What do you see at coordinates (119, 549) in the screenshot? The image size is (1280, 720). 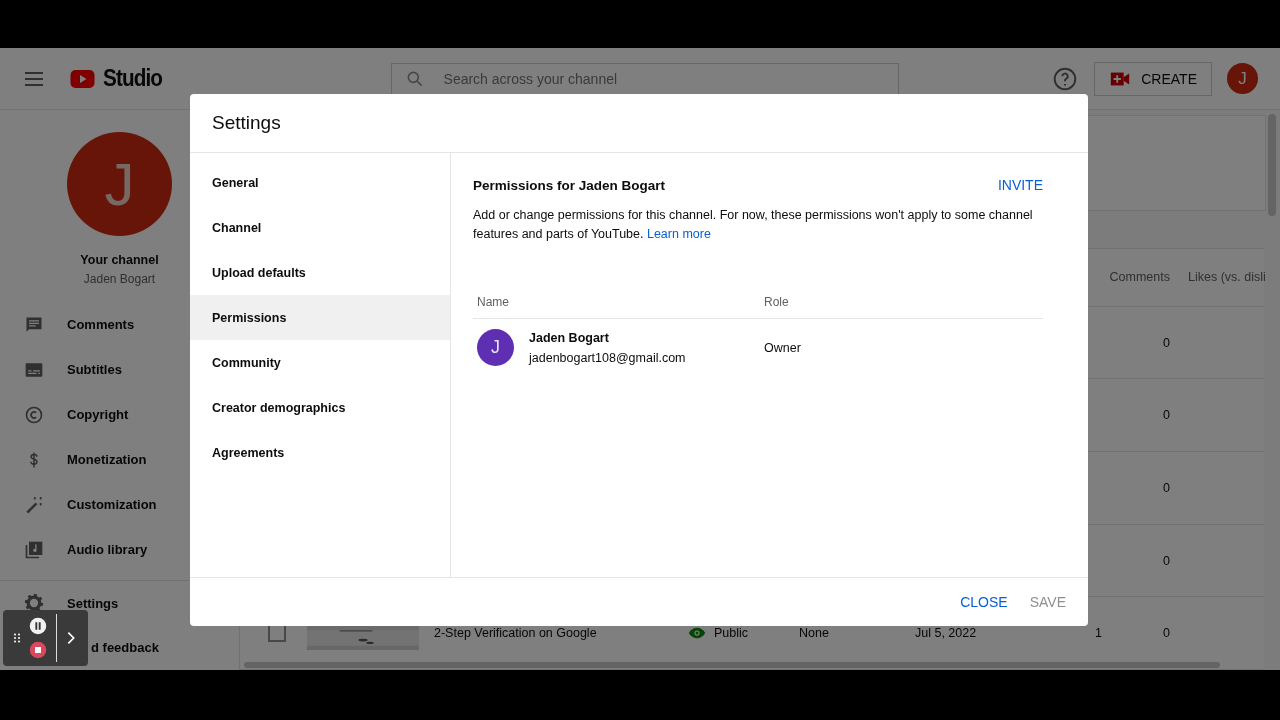 I see `sidebar-item: Audio library` at bounding box center [119, 549].